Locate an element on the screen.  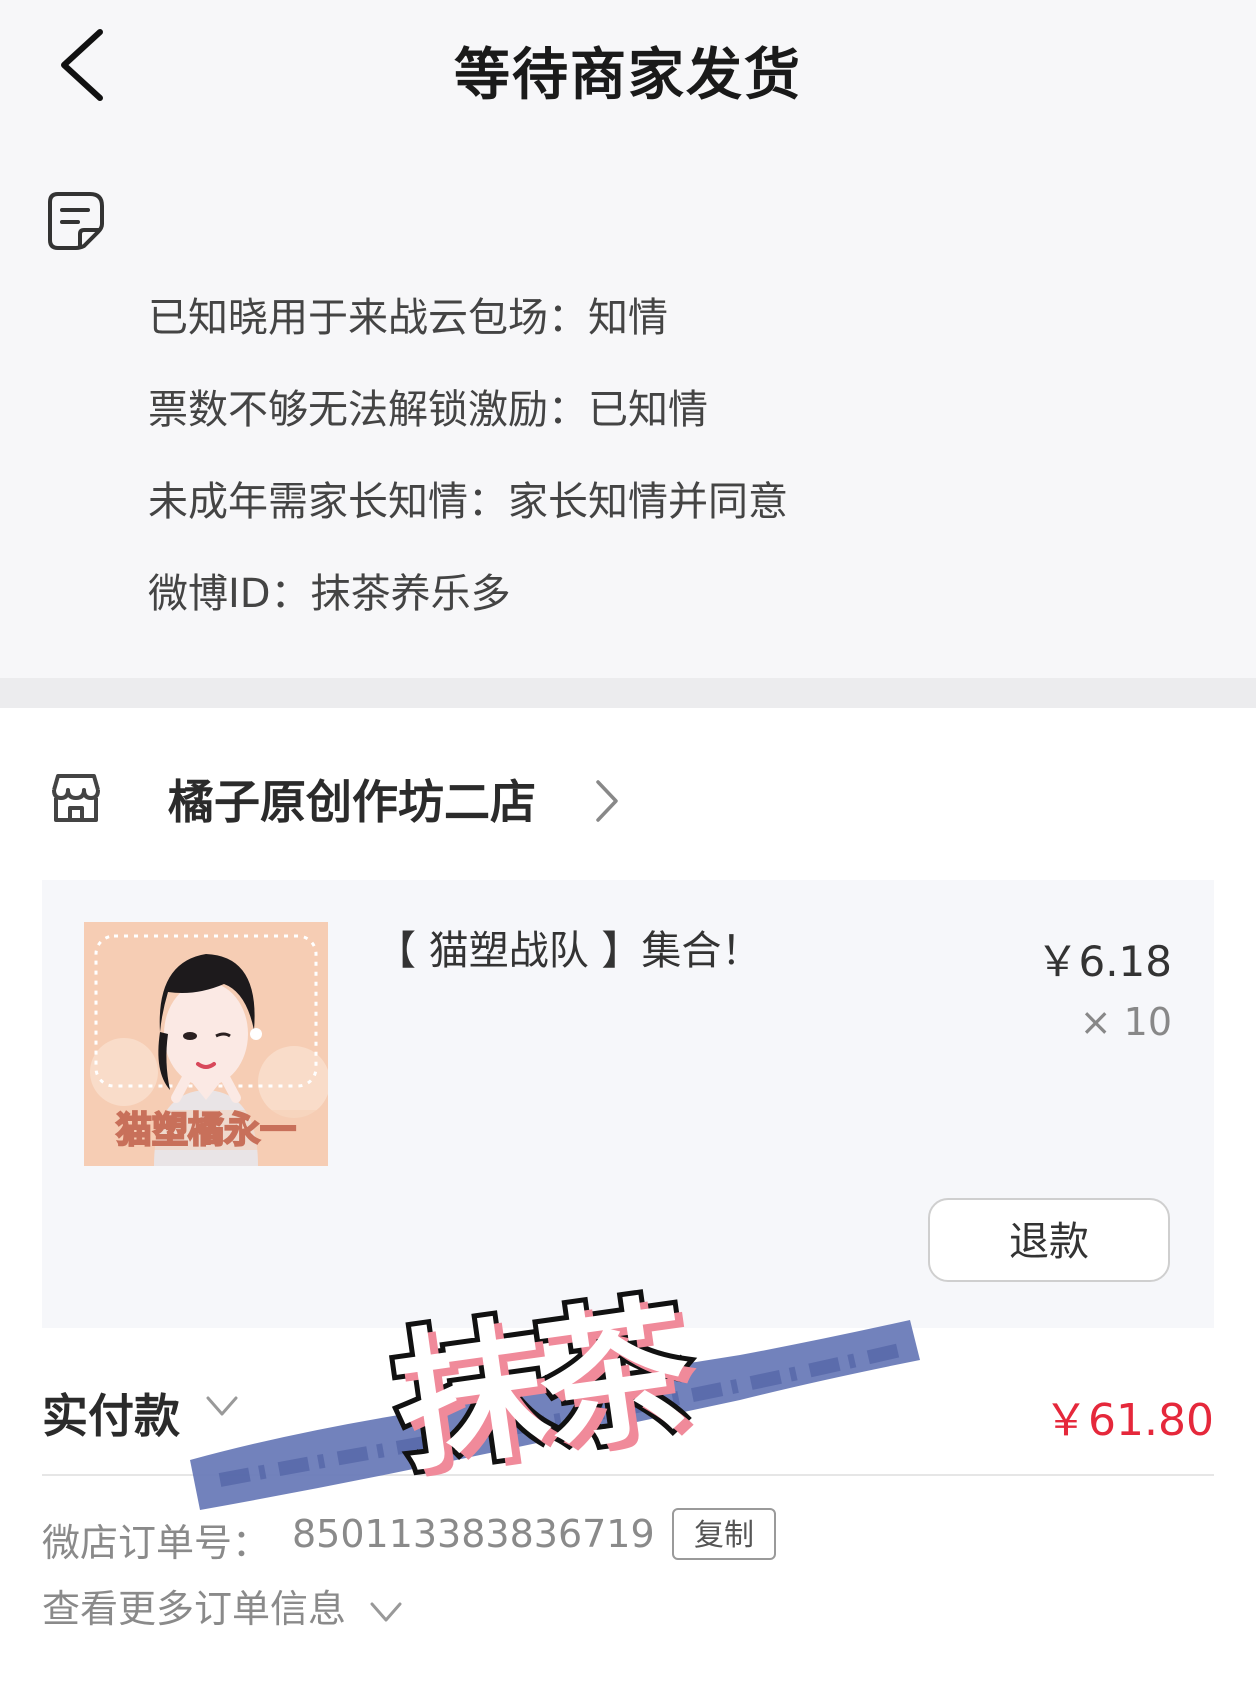
shop-link: 橘子原创作坊二店 is located at coordinates (628, 803).